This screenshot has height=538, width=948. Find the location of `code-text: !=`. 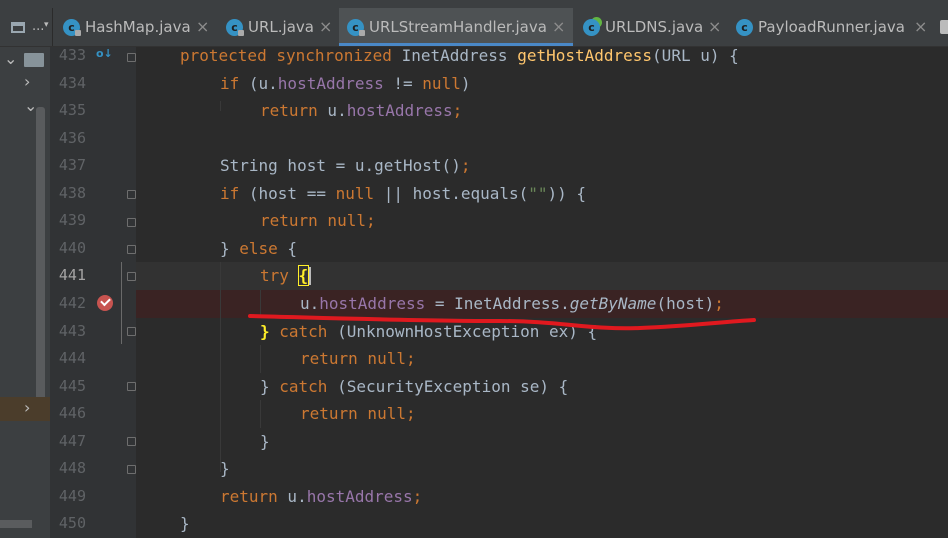

code-text: != is located at coordinates (403, 83).